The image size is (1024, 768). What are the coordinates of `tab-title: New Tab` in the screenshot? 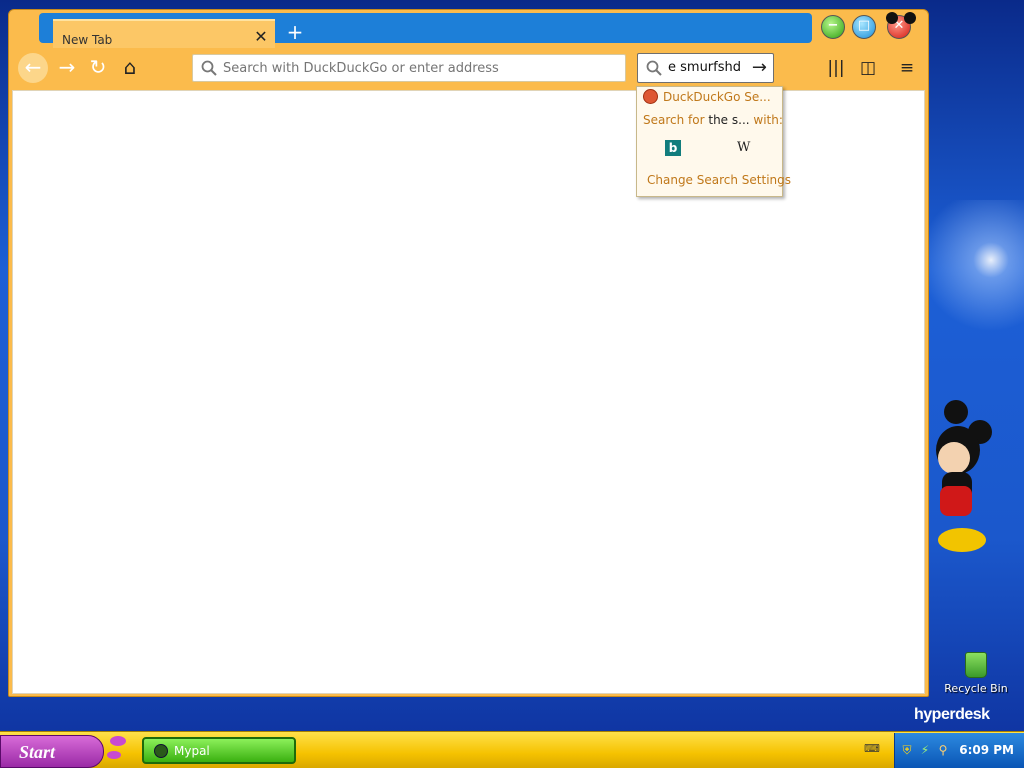 It's located at (87, 40).